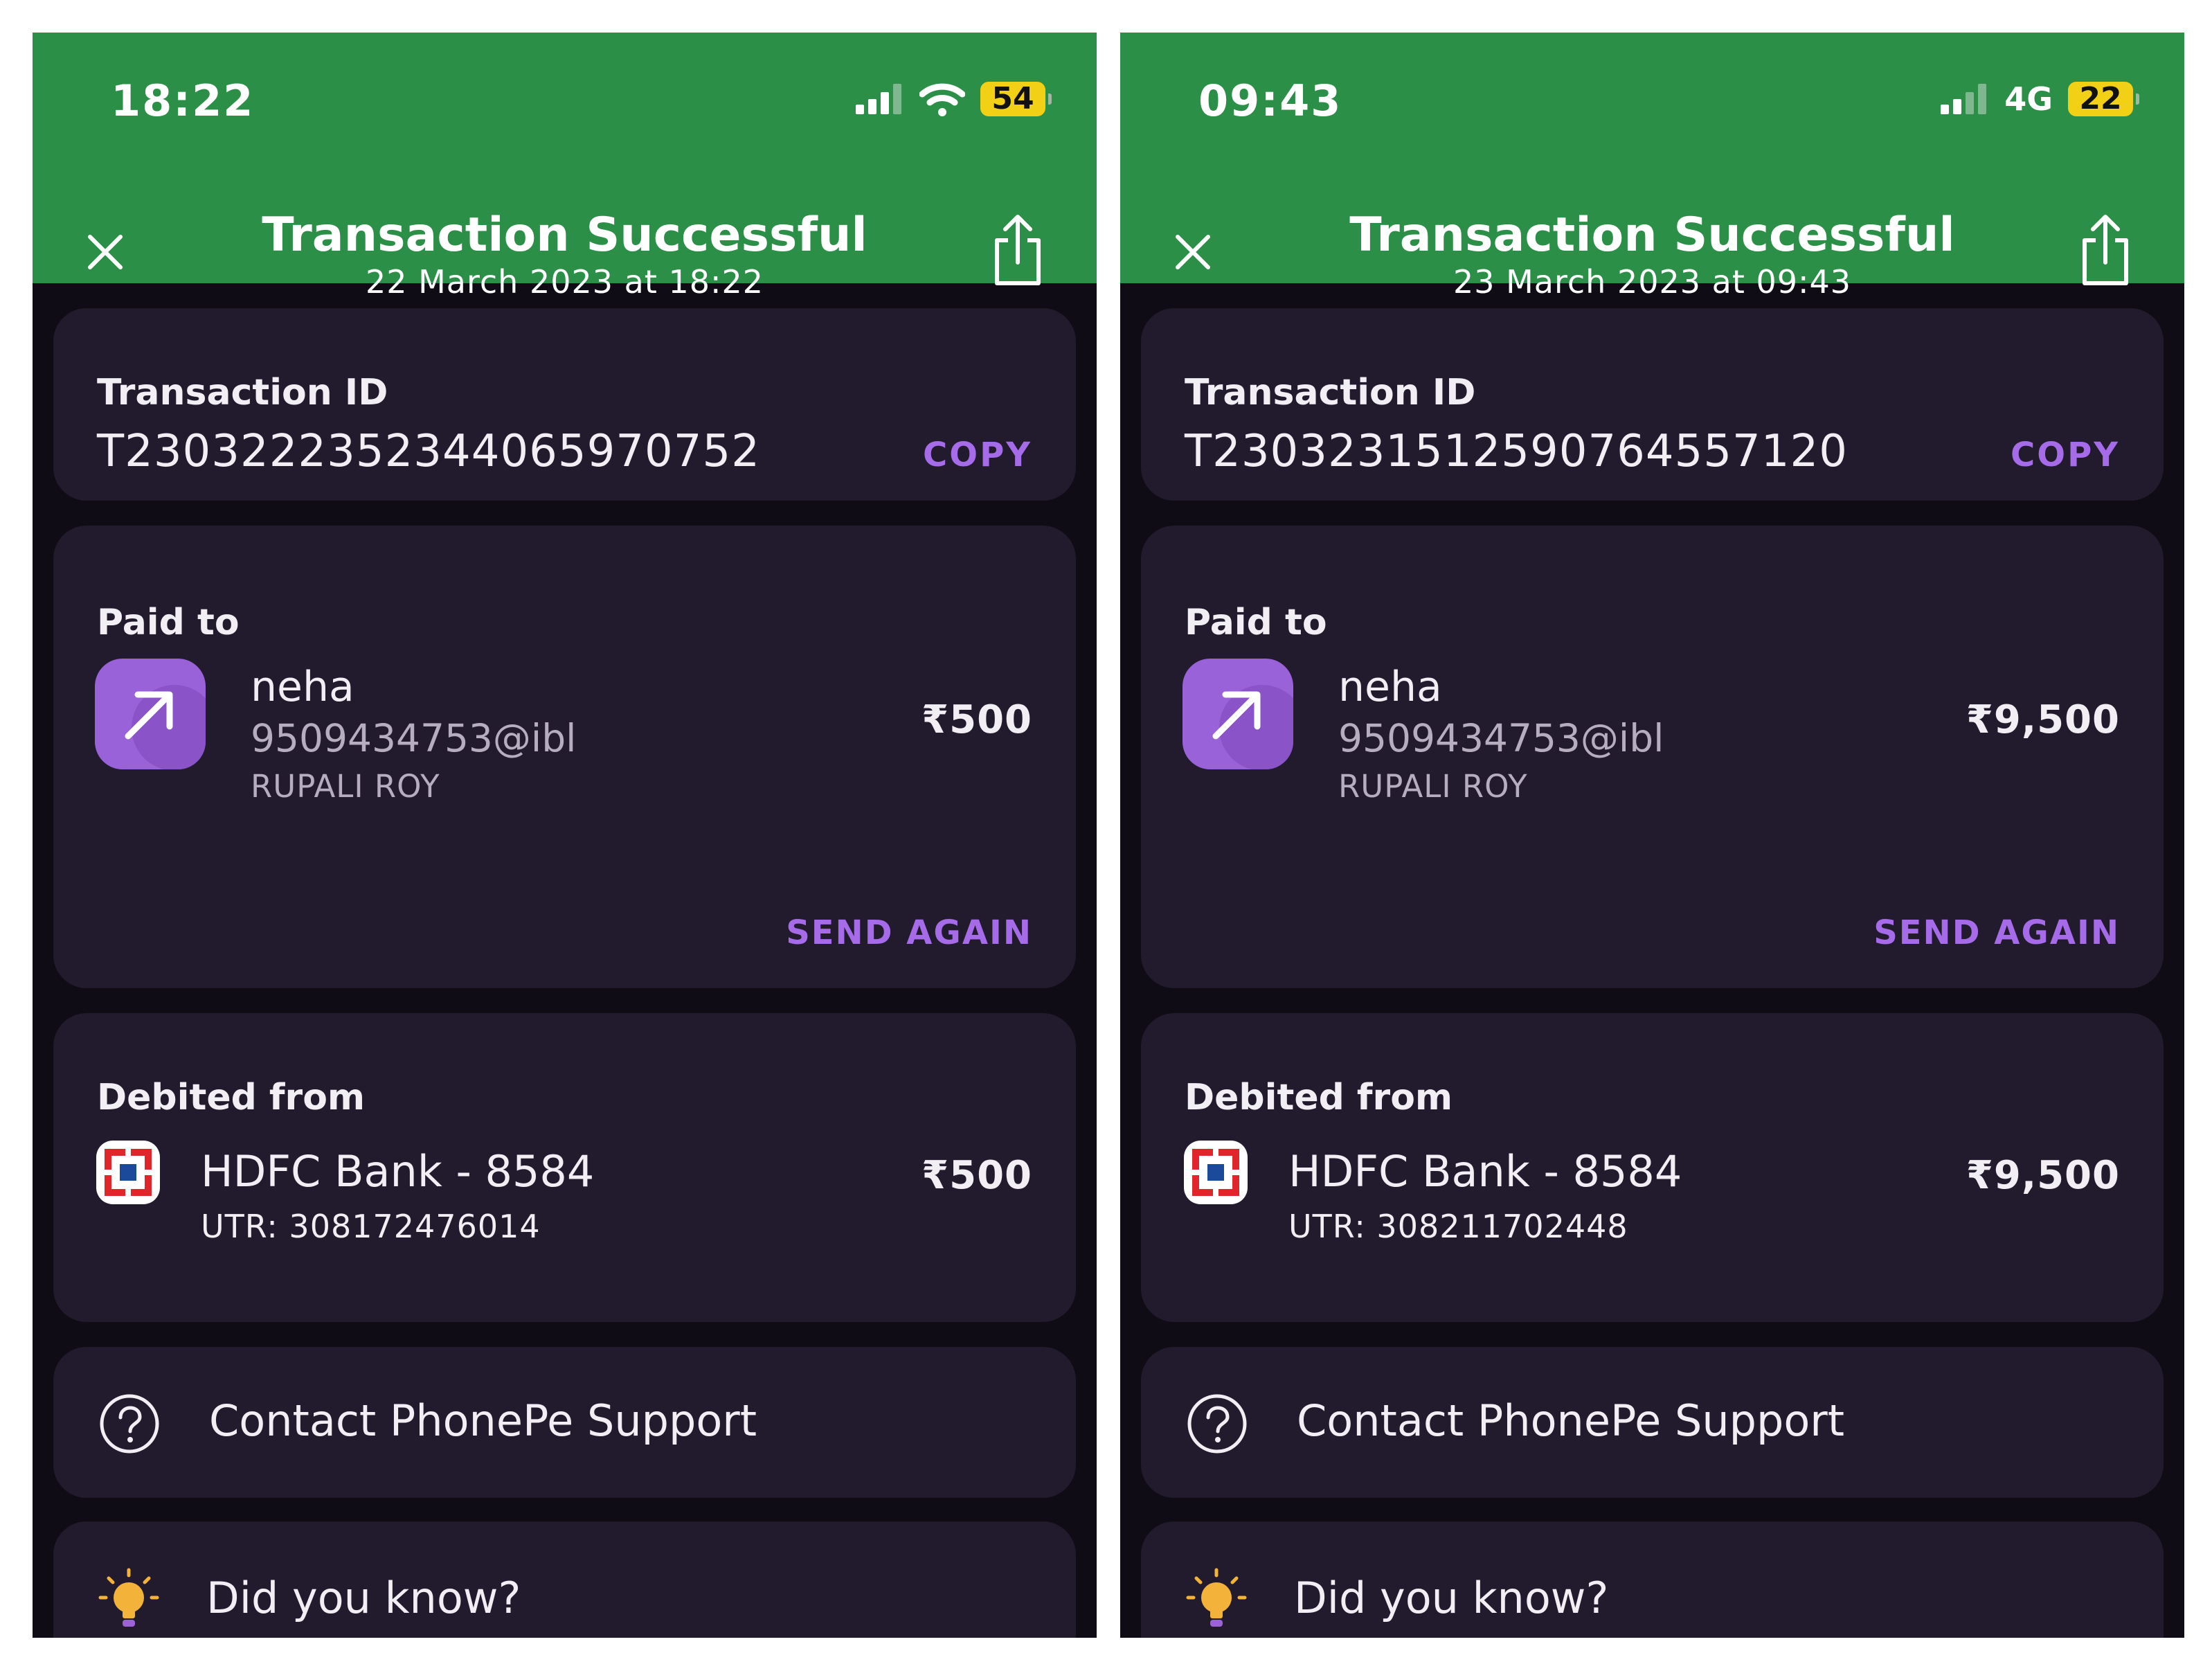 This screenshot has height=1662, width=2212. I want to click on status-time: 09:43, so click(1270, 101).